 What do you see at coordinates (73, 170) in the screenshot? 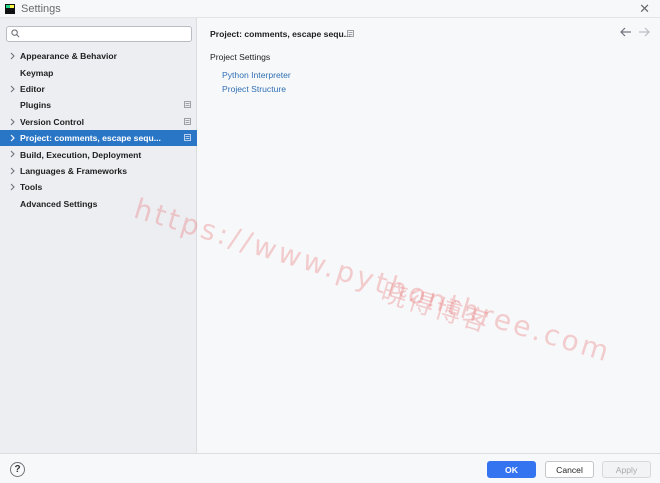
I see `sidebar-item-label: Languages & Frameworks` at bounding box center [73, 170].